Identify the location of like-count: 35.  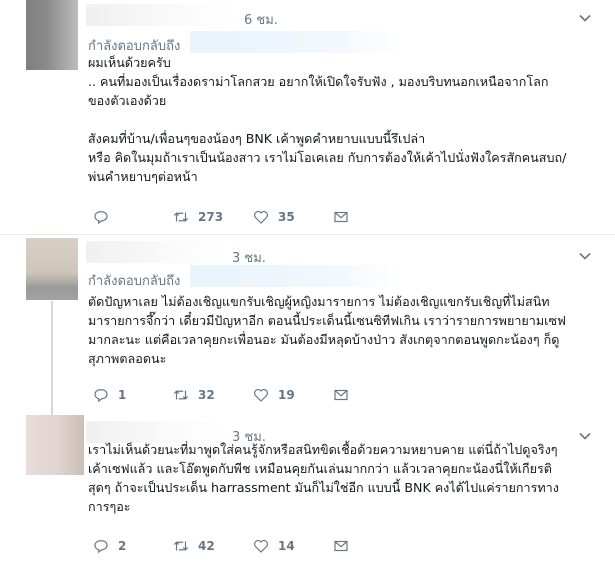
(286, 217).